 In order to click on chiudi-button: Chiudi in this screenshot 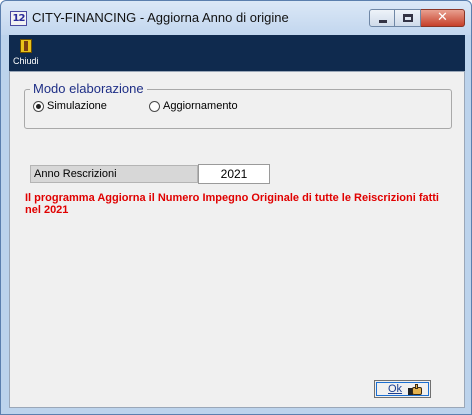, I will do `click(28, 53)`.